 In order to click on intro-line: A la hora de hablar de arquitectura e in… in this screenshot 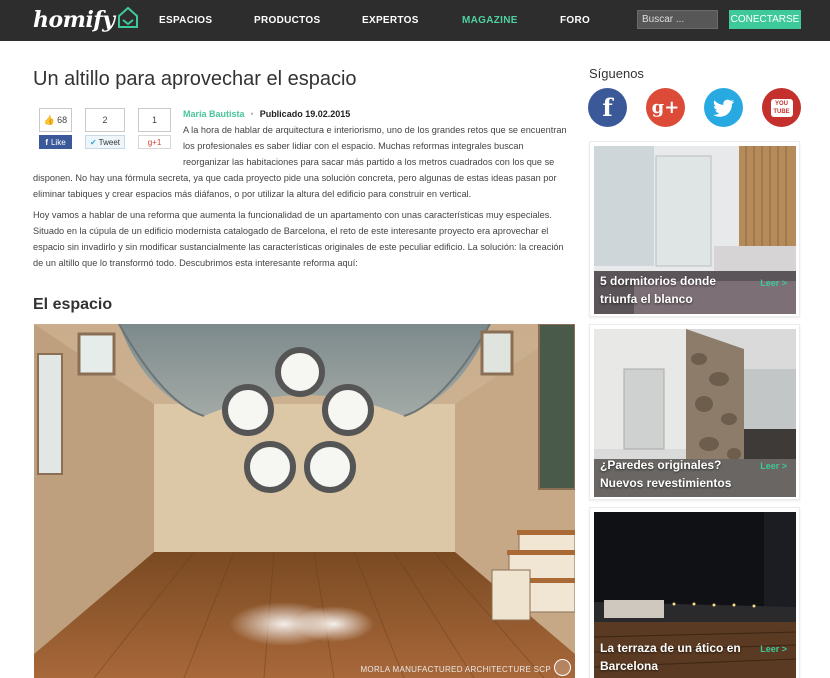, I will do `click(375, 130)`.